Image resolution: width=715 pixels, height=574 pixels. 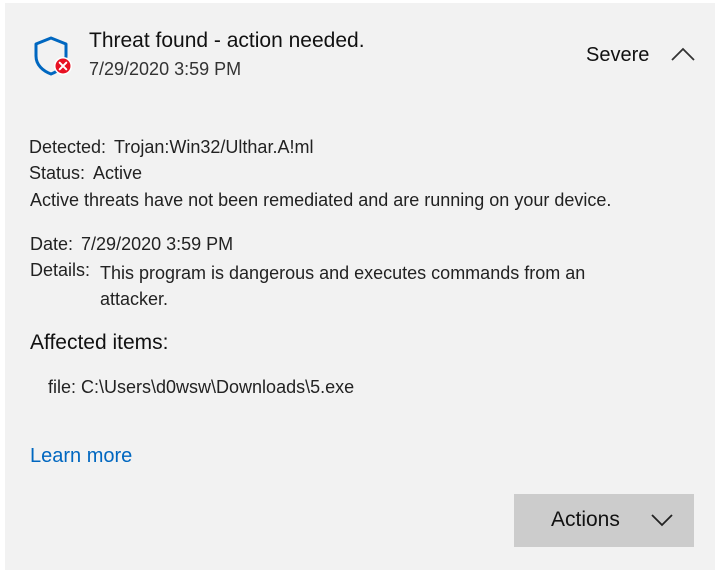 What do you see at coordinates (53, 56) in the screenshot?
I see `shield-error-icon` at bounding box center [53, 56].